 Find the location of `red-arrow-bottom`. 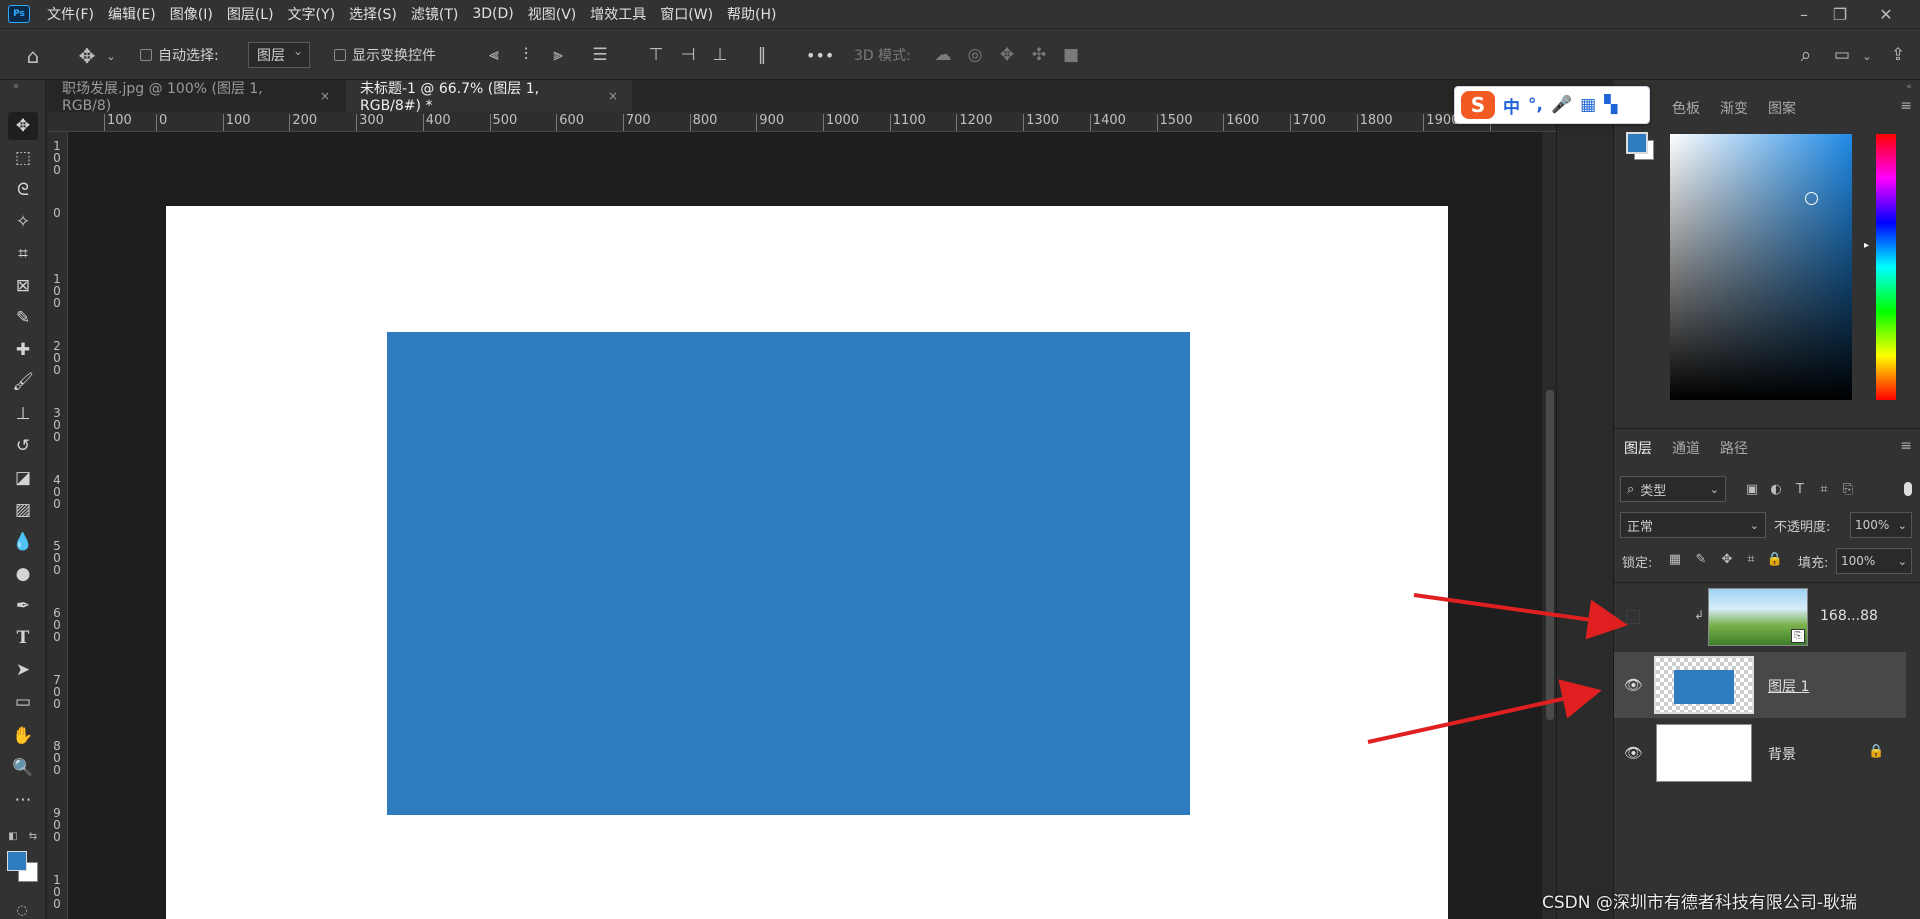

red-arrow-bottom is located at coordinates (1484, 711).